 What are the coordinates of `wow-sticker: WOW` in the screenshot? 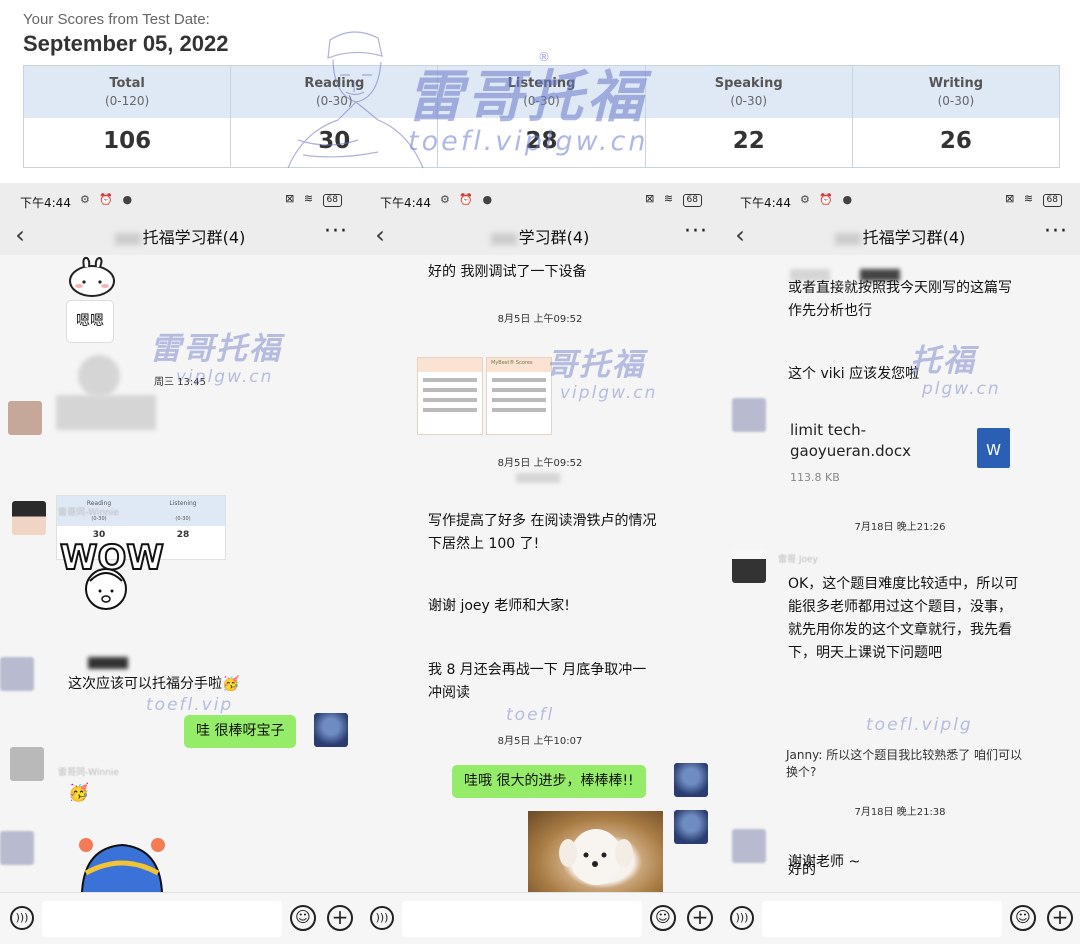 It's located at (112, 573).